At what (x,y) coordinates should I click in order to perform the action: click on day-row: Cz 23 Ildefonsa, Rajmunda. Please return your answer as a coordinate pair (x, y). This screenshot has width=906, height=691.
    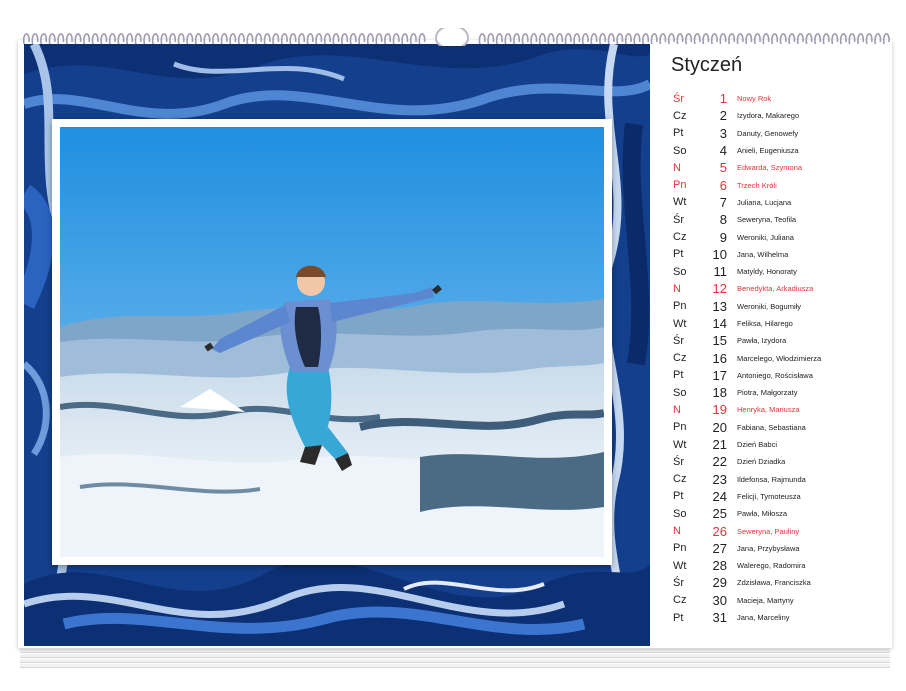
    Looking at the image, I should click on (780, 479).